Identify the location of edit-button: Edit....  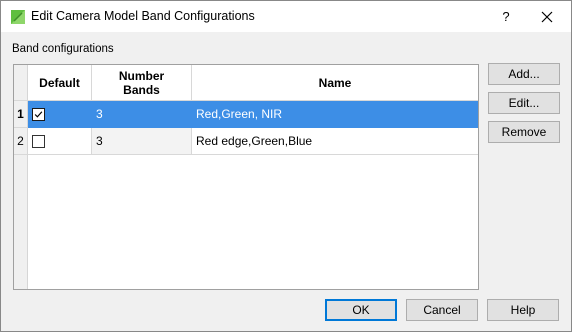
(524, 103).